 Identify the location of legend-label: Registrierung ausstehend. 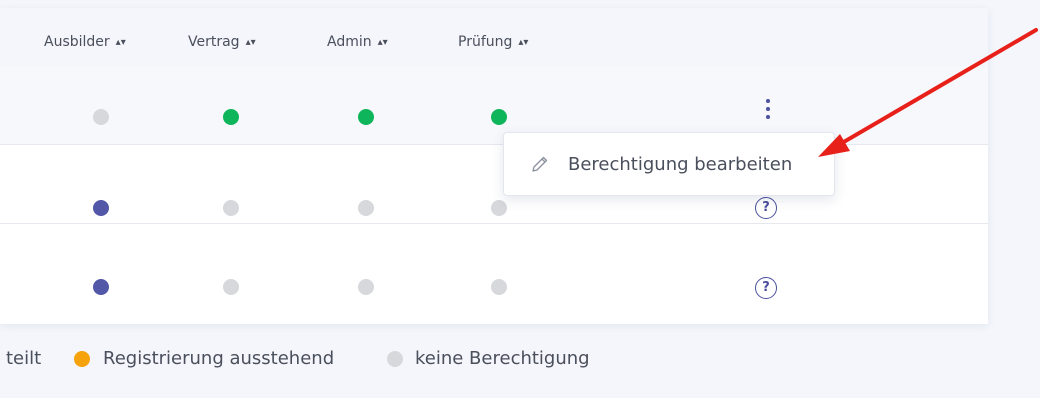
(219, 358).